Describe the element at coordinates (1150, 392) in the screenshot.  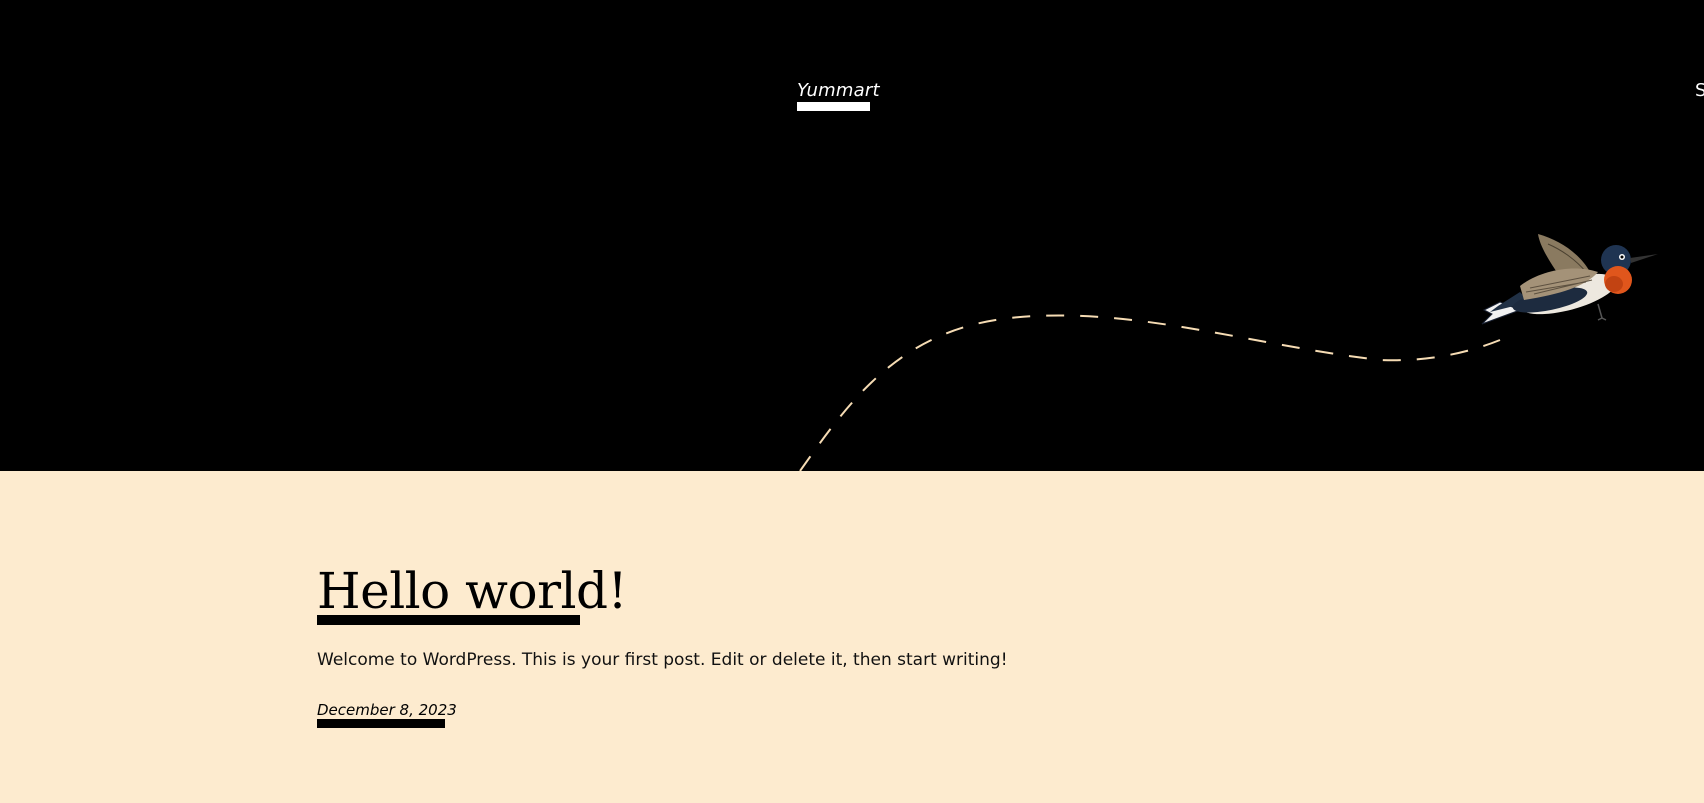
I see `flight-path` at that location.